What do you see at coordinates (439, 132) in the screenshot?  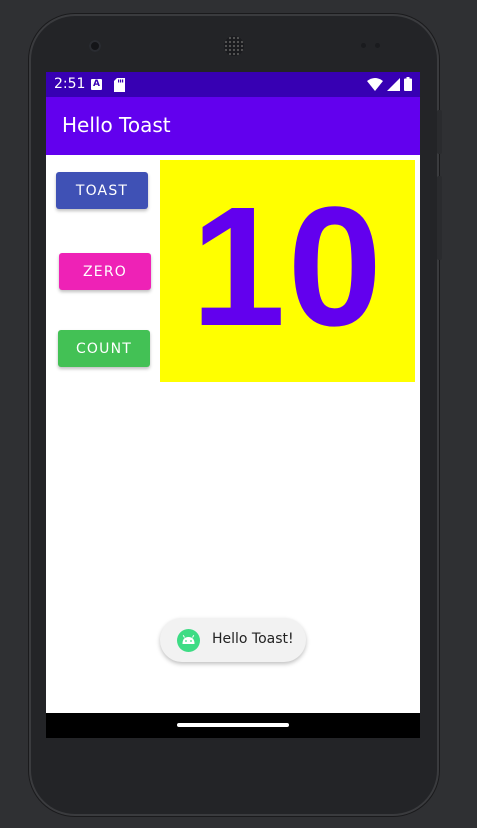 I see `power-button` at bounding box center [439, 132].